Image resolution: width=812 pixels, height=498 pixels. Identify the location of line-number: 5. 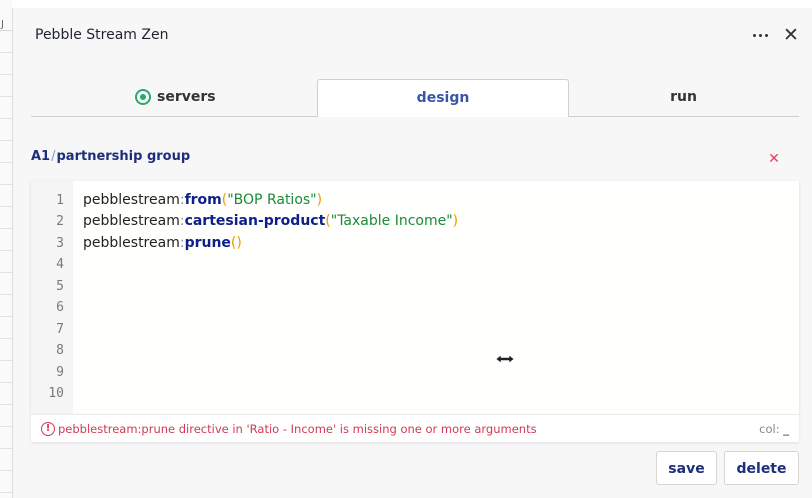
(60, 286).